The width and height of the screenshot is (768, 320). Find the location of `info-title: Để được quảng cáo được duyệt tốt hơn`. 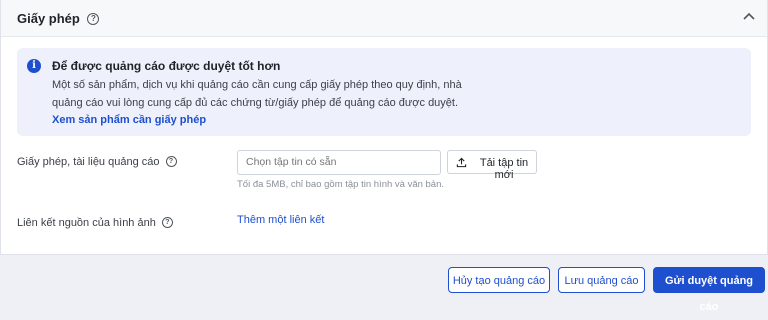

info-title: Để được quảng cáo được duyệt tốt hơn is located at coordinates (166, 66).